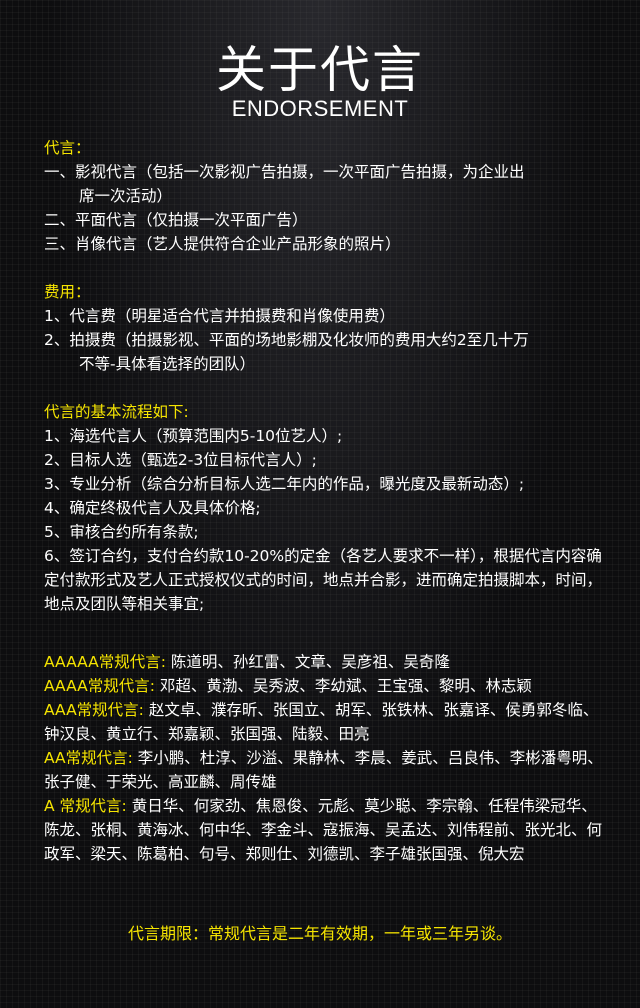 The width and height of the screenshot is (640, 1008). I want to click on tier-names: 邓超、黄渤、吴秀波、李幼斌、王宝强、黎明、林志颖, so click(343, 686).